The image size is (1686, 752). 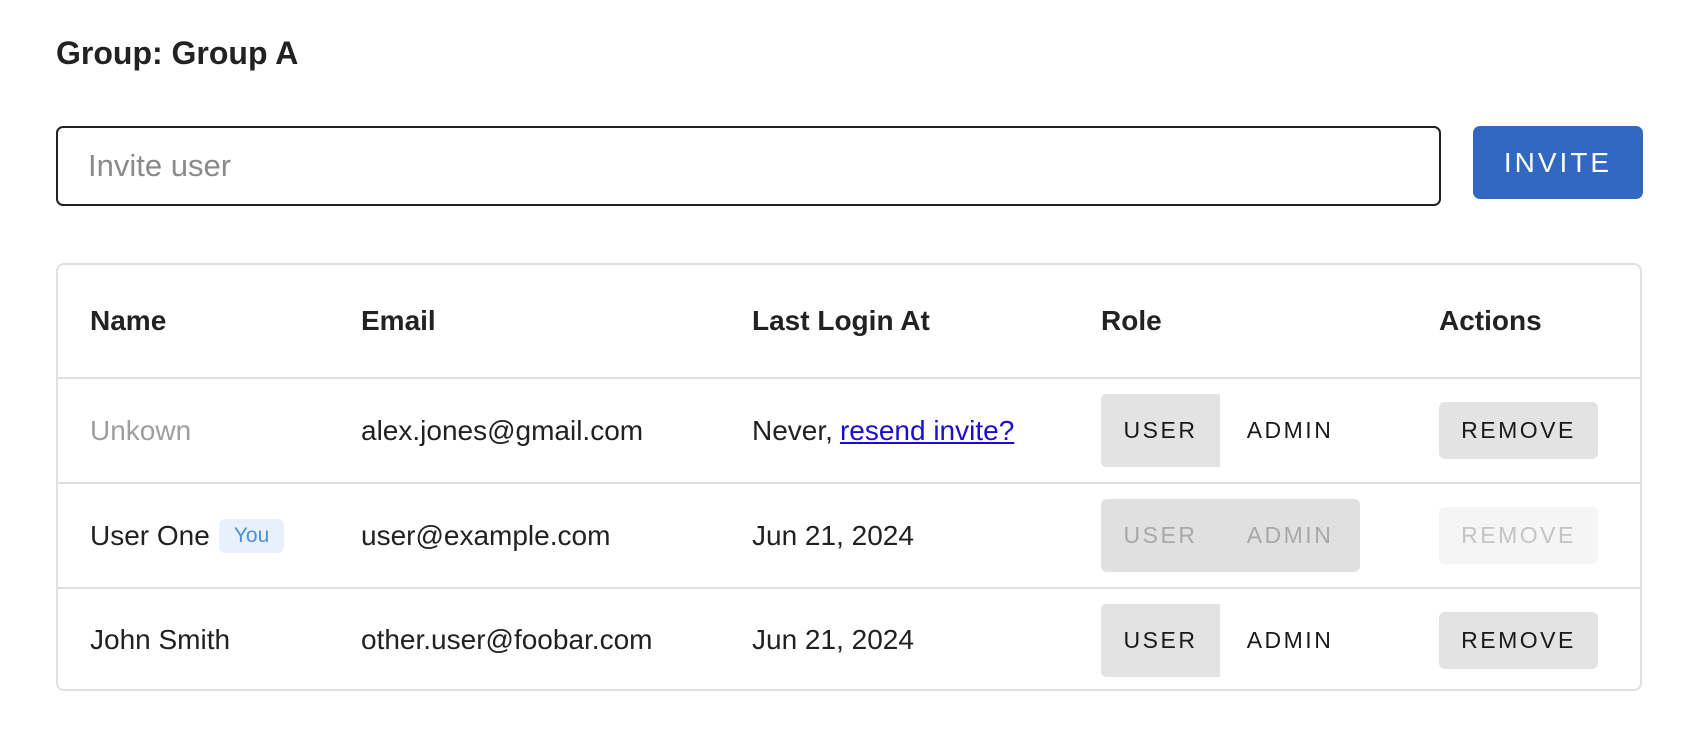 I want to click on name-cell: User One You, so click(x=187, y=535).